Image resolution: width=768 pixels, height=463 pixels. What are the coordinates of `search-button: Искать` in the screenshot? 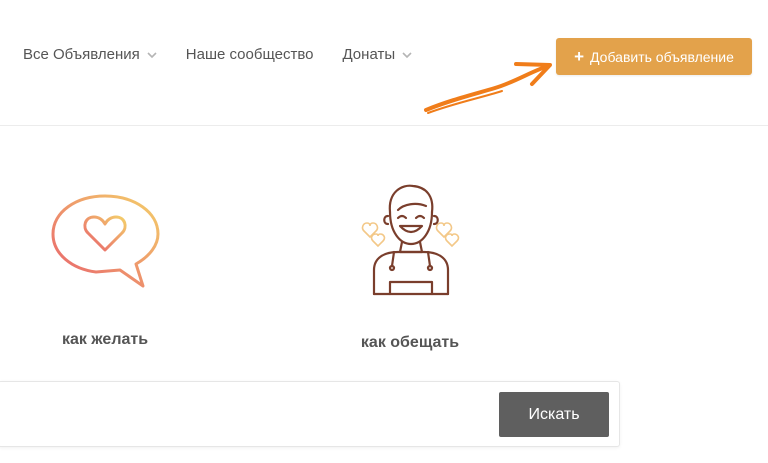 It's located at (554, 414).